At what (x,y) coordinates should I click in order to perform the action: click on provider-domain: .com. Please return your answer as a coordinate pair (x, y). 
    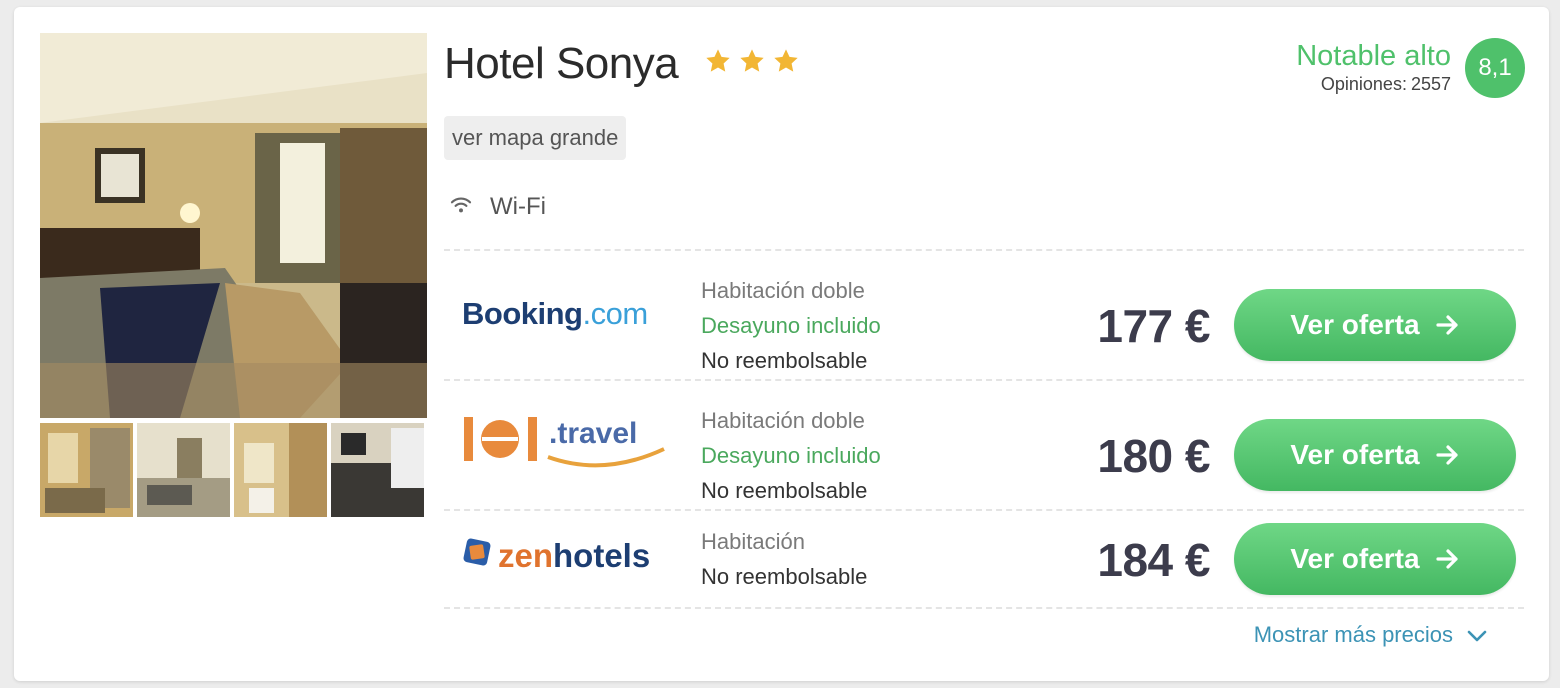
    Looking at the image, I should click on (615, 313).